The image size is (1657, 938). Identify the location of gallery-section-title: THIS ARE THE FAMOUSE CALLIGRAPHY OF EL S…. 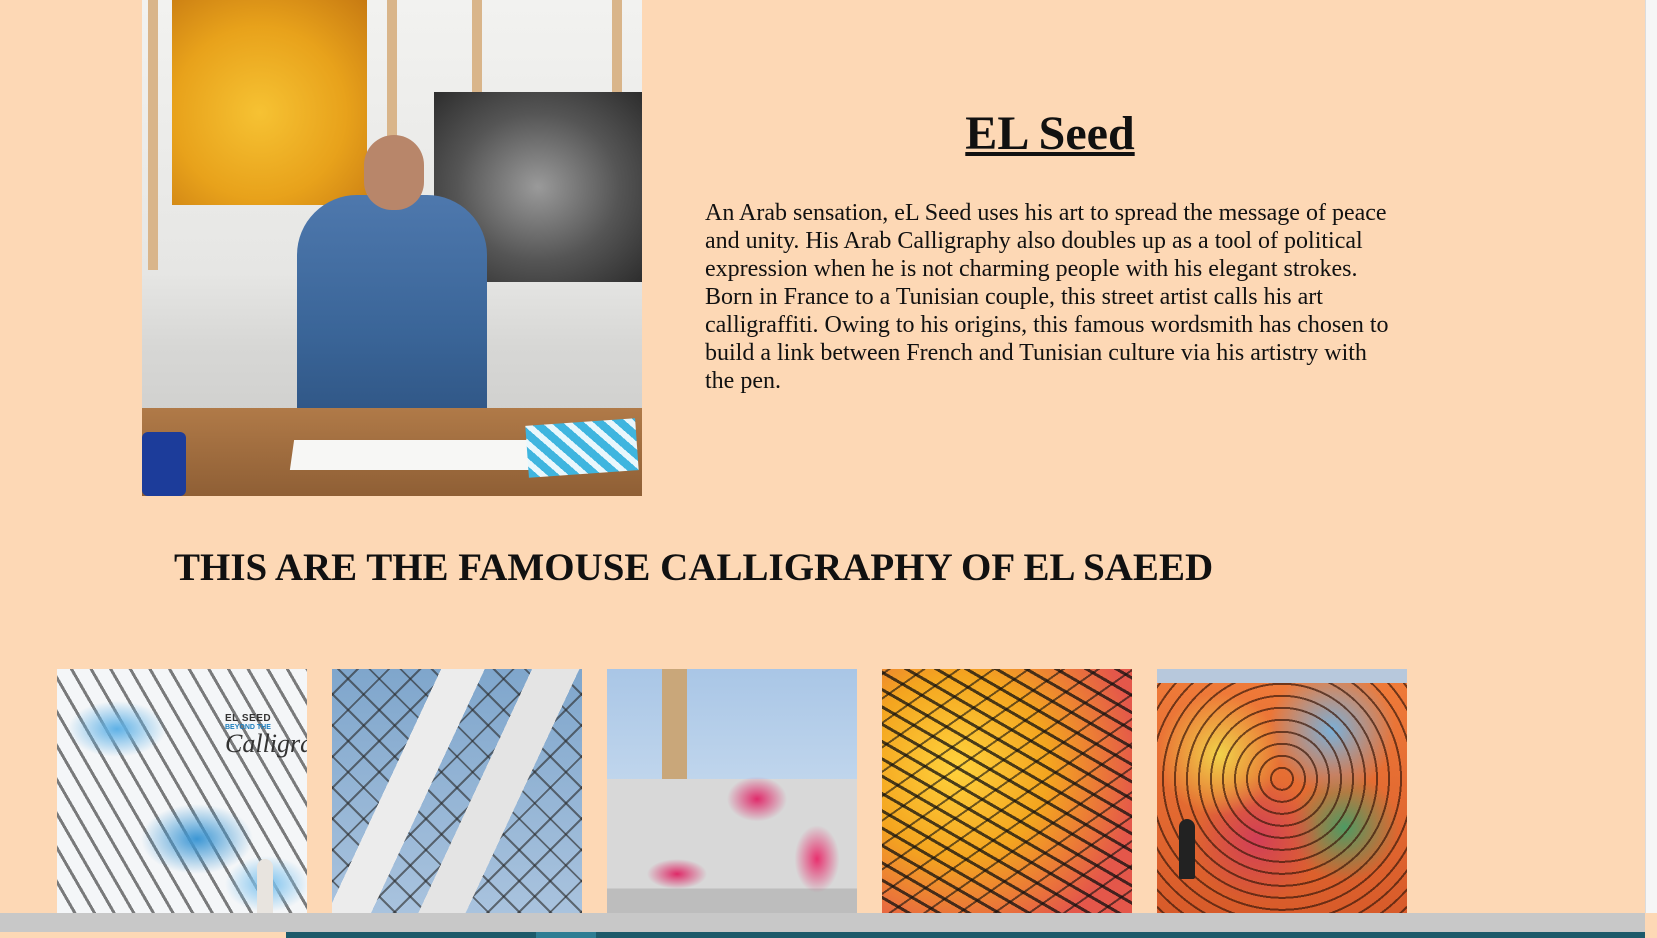
(694, 567).